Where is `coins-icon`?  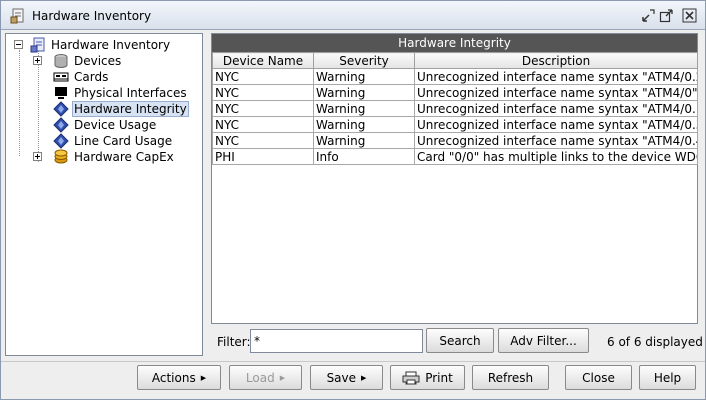
coins-icon is located at coordinates (61, 156).